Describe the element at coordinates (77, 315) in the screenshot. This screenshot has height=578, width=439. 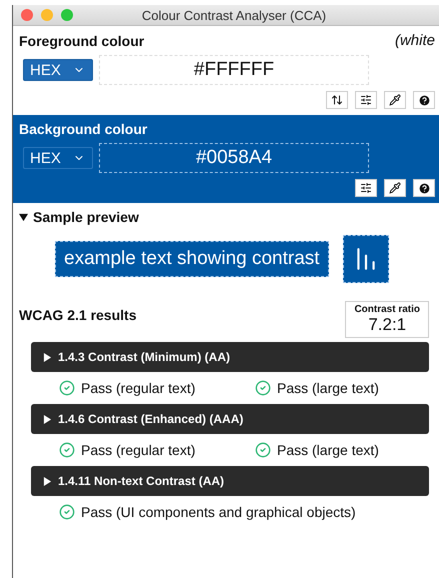
I see `section-title: WCAG 2.1 results` at that location.